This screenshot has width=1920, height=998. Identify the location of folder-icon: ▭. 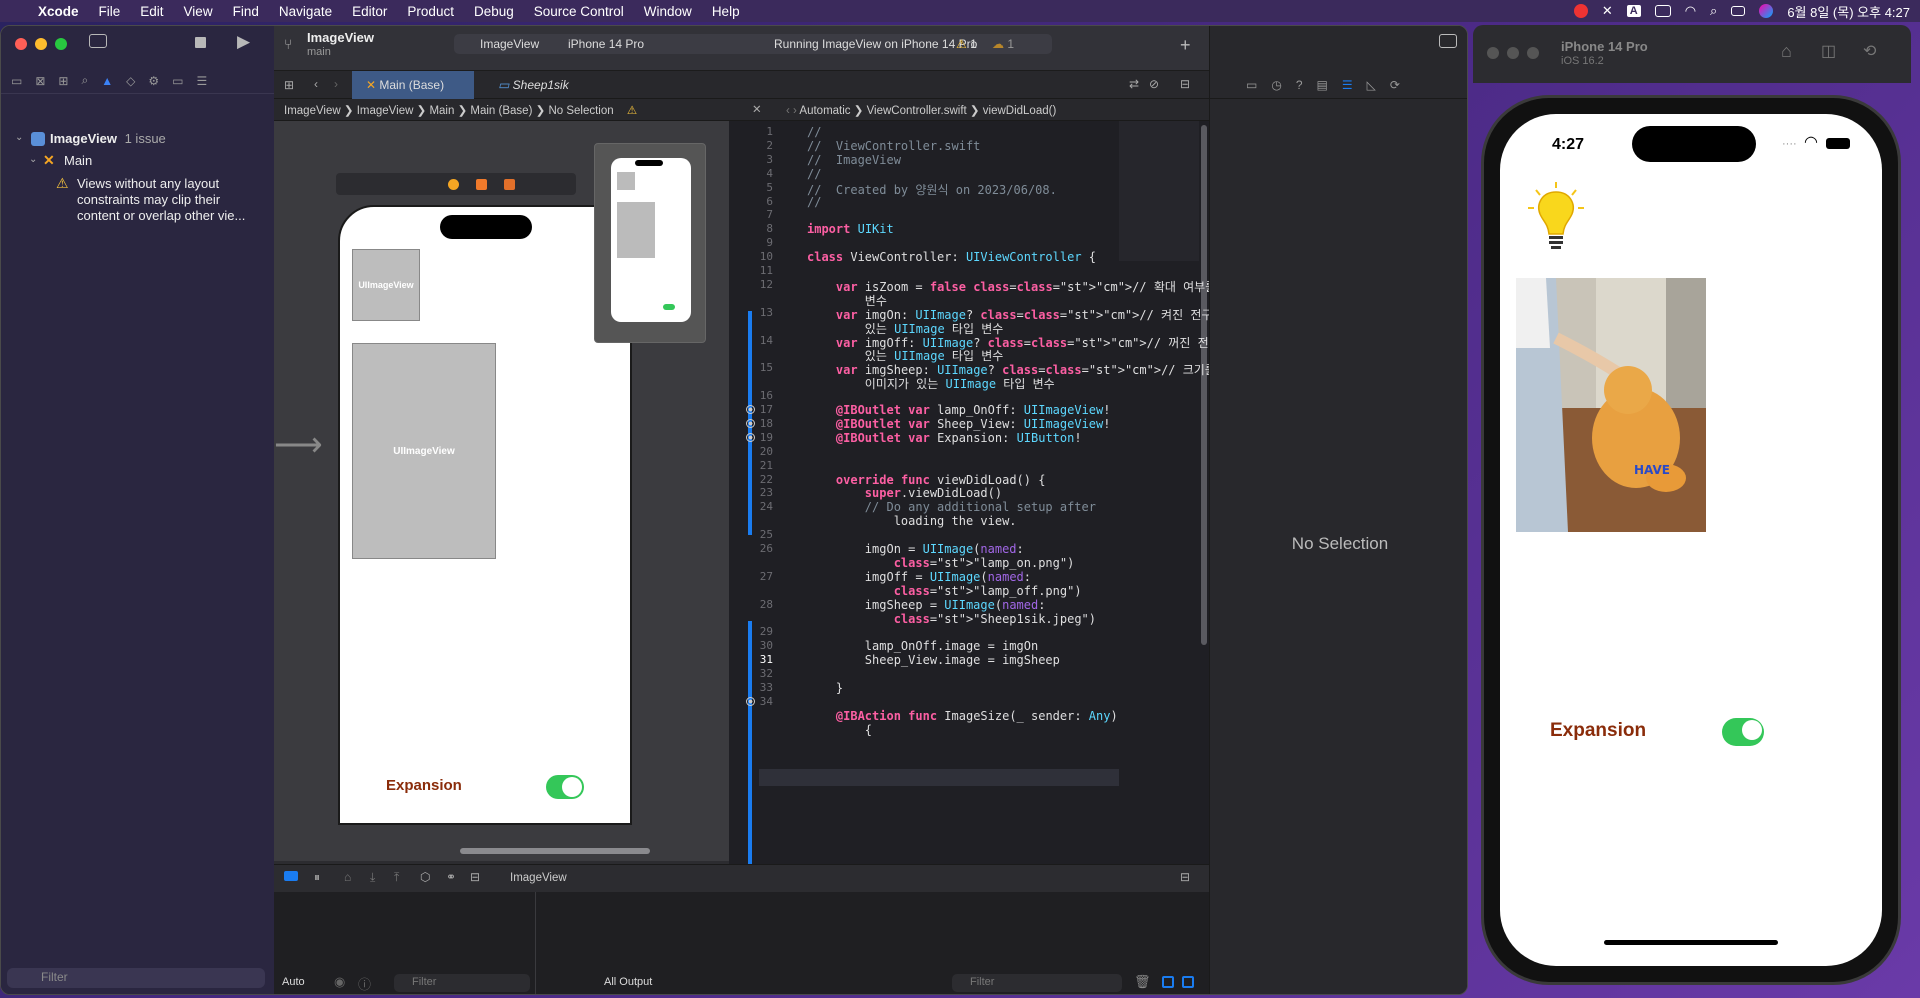
(16, 81).